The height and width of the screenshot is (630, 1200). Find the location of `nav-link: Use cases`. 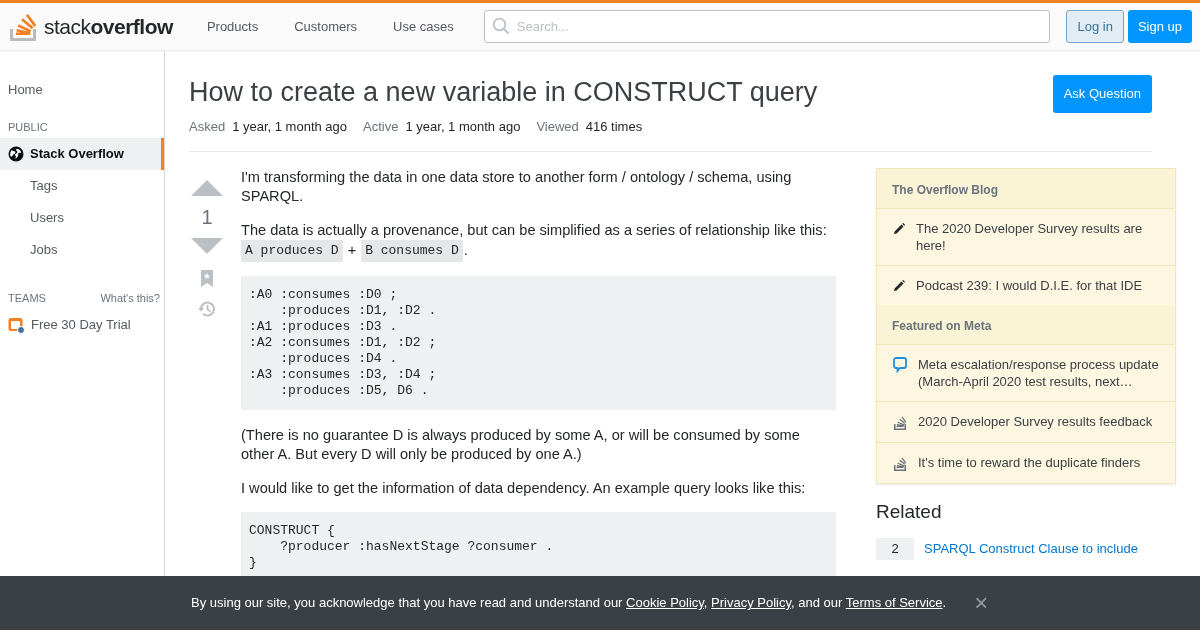

nav-link: Use cases is located at coordinates (423, 26).